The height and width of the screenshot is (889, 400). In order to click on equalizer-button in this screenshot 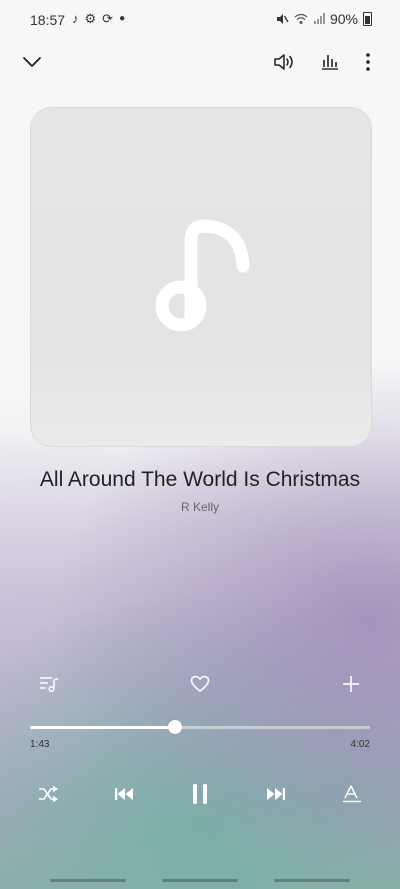, I will do `click(330, 62)`.